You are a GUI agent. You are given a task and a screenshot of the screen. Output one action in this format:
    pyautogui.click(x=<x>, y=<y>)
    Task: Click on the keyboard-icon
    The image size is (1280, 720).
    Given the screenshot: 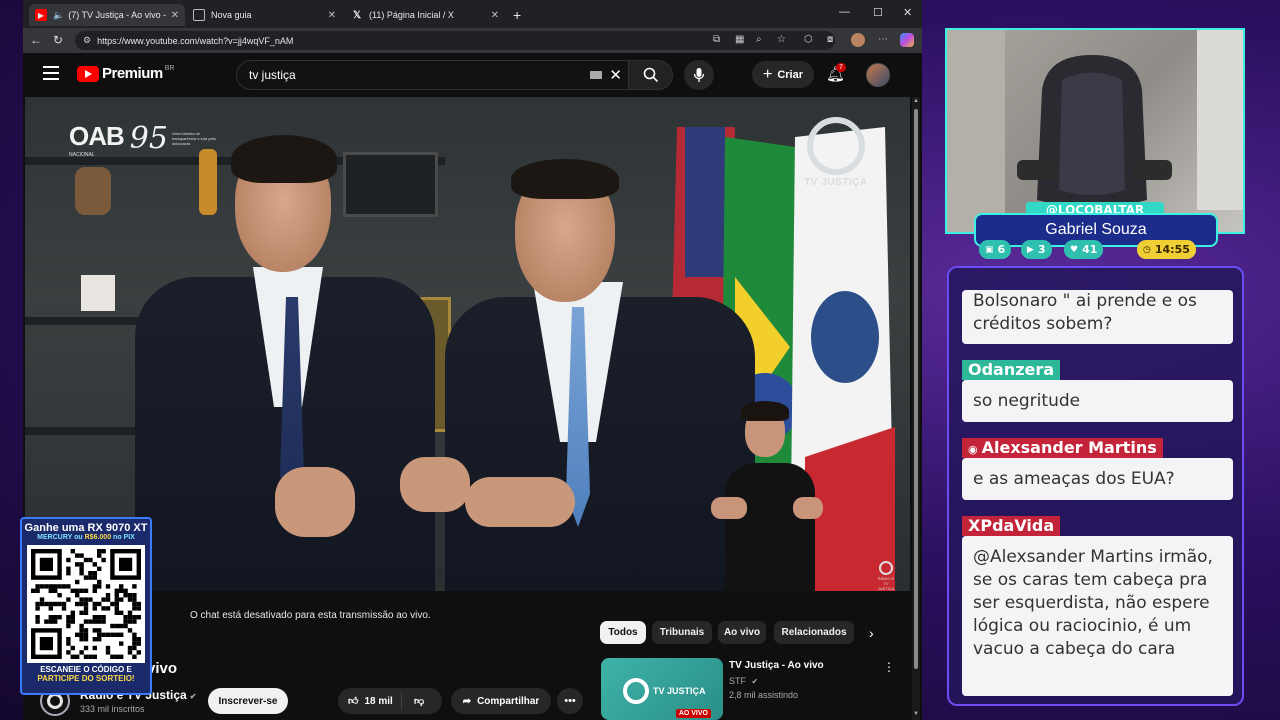 What is the action you would take?
    pyautogui.click(x=596, y=75)
    